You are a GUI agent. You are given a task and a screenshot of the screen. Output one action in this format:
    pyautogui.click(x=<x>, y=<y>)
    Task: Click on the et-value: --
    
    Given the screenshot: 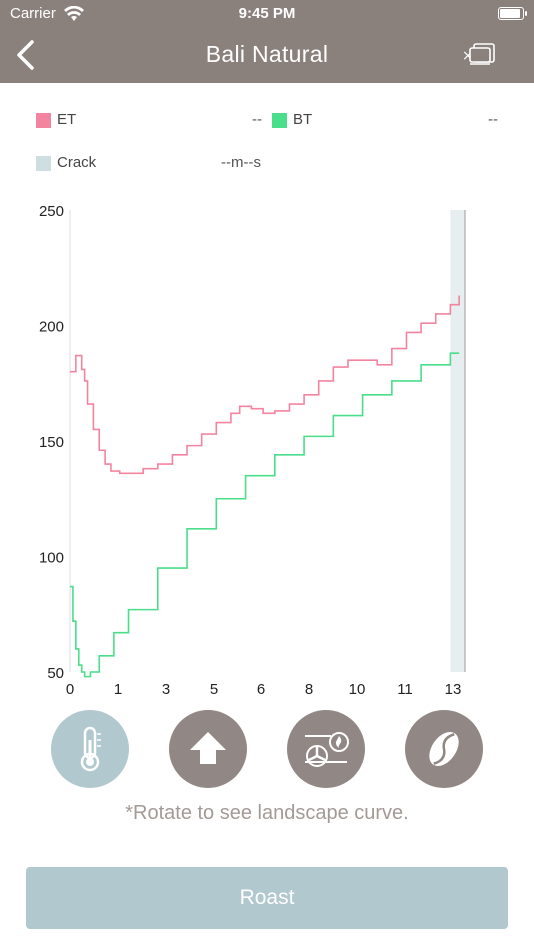 What is the action you would take?
    pyautogui.click(x=257, y=119)
    